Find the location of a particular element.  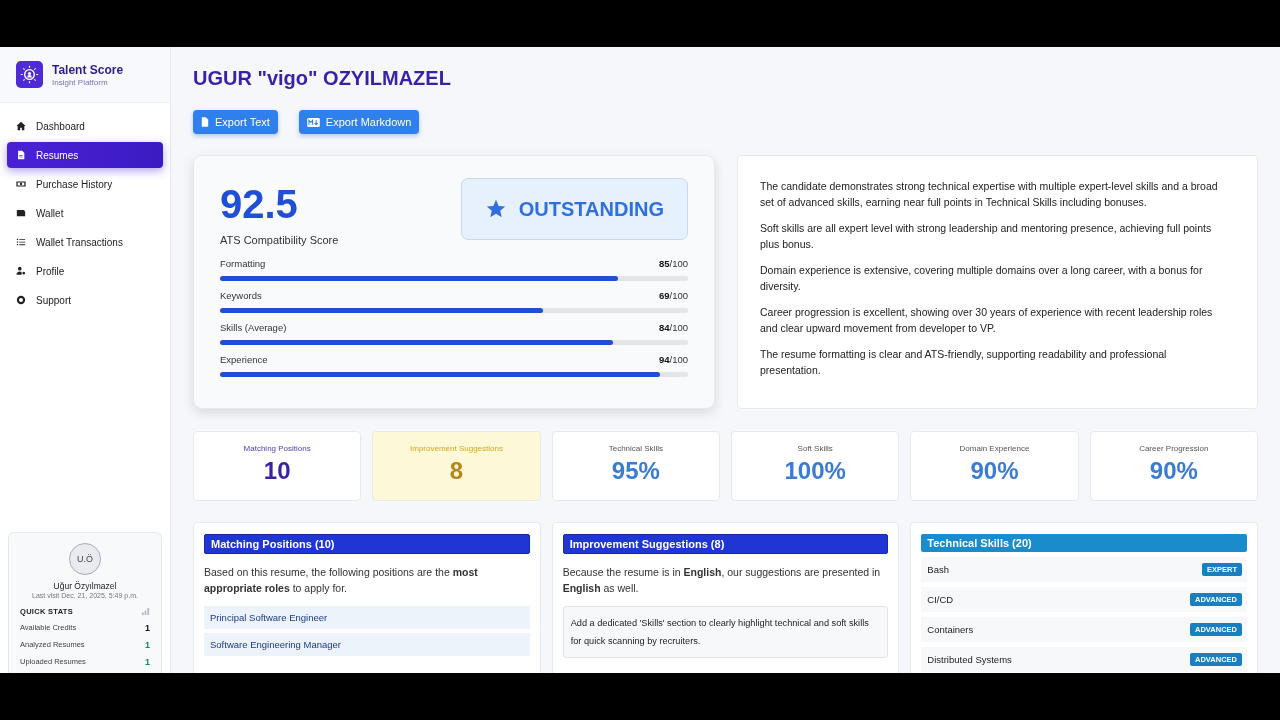

stat-card-value: 10 is located at coordinates (277, 471).